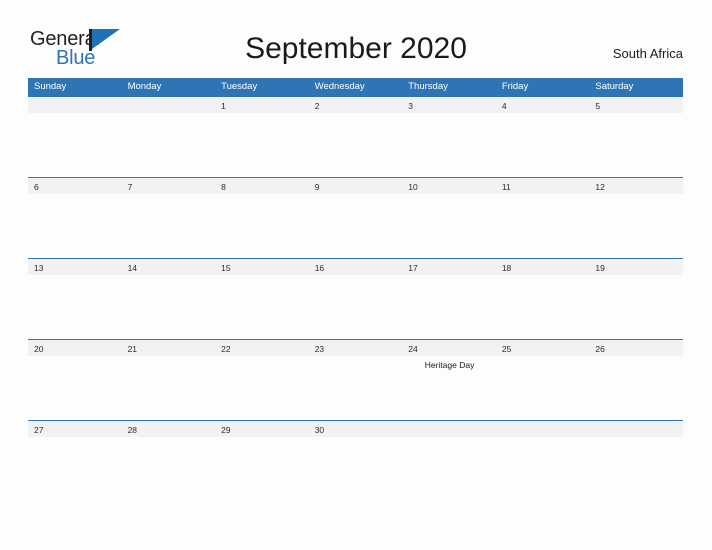 The width and height of the screenshot is (712, 550). I want to click on calendar-day-cell: 27, so click(75, 461).